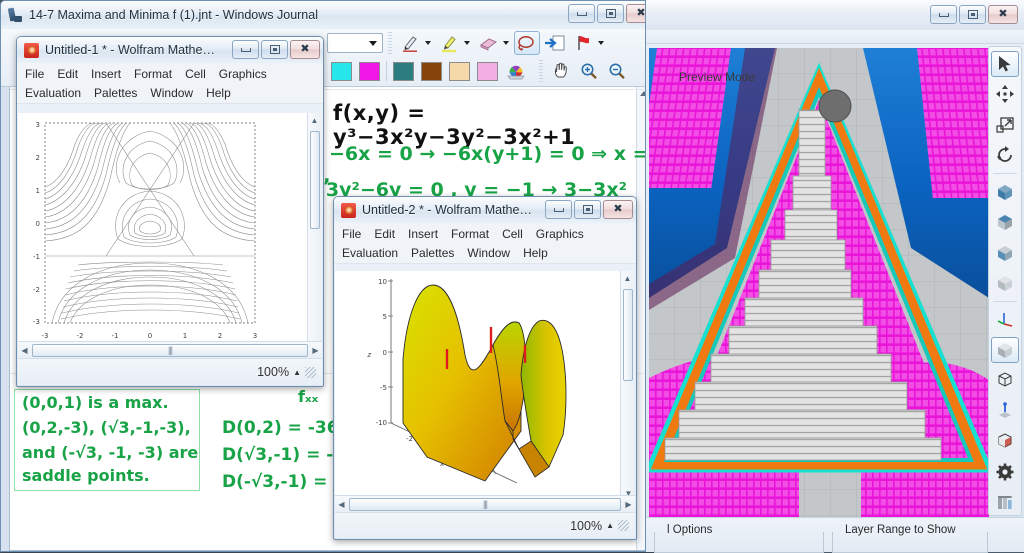 The image size is (1024, 553). What do you see at coordinates (243, 74) in the screenshot?
I see `mm1-menu-graphics: Graphics` at bounding box center [243, 74].